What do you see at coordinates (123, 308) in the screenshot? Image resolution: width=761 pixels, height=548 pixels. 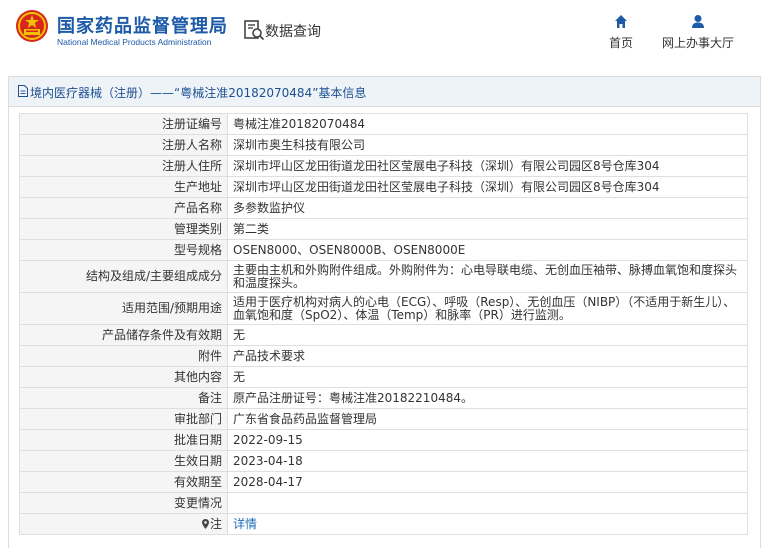 I see `field-label: 适用范围/预期用途` at bounding box center [123, 308].